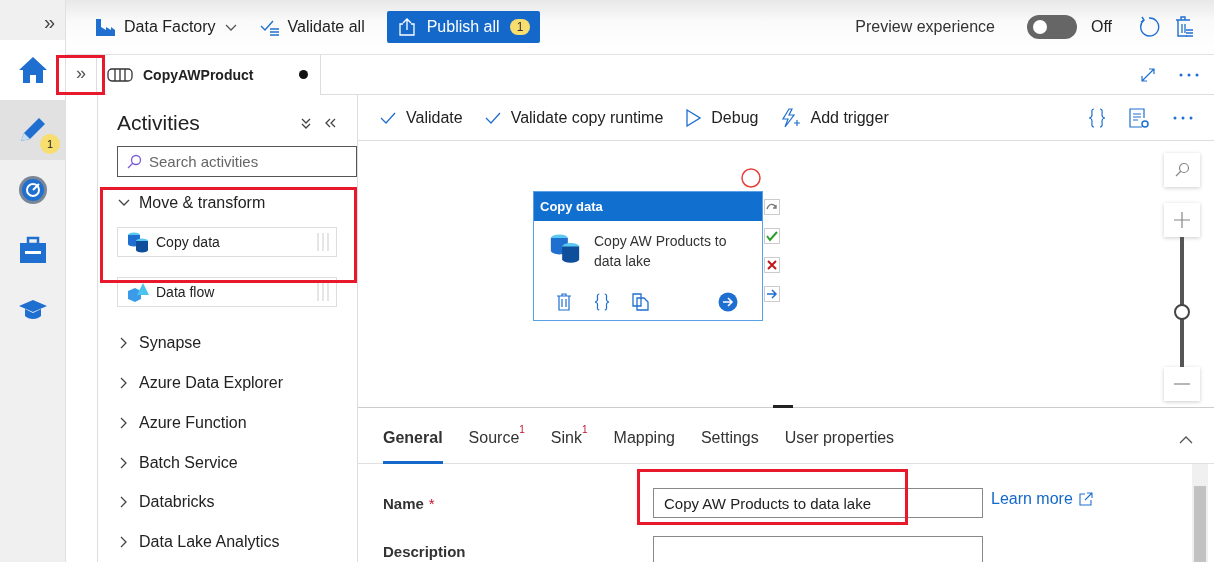 Image resolution: width=1214 pixels, height=562 pixels. What do you see at coordinates (925, 27) in the screenshot?
I see `preview-label: Preview experience` at bounding box center [925, 27].